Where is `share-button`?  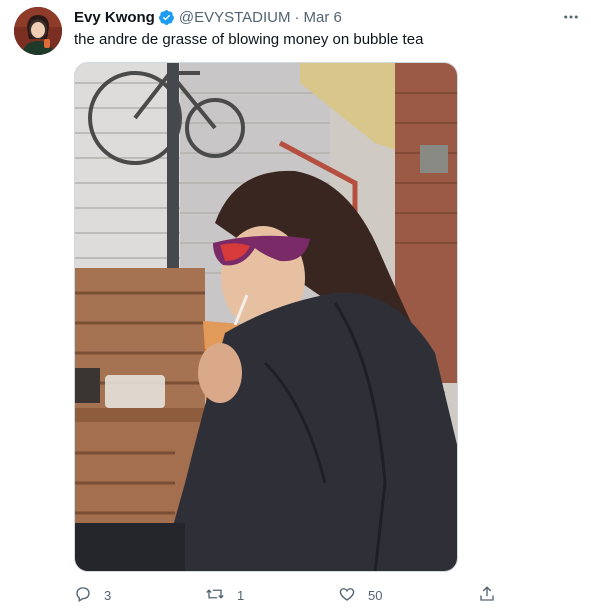 share-button is located at coordinates (487, 595).